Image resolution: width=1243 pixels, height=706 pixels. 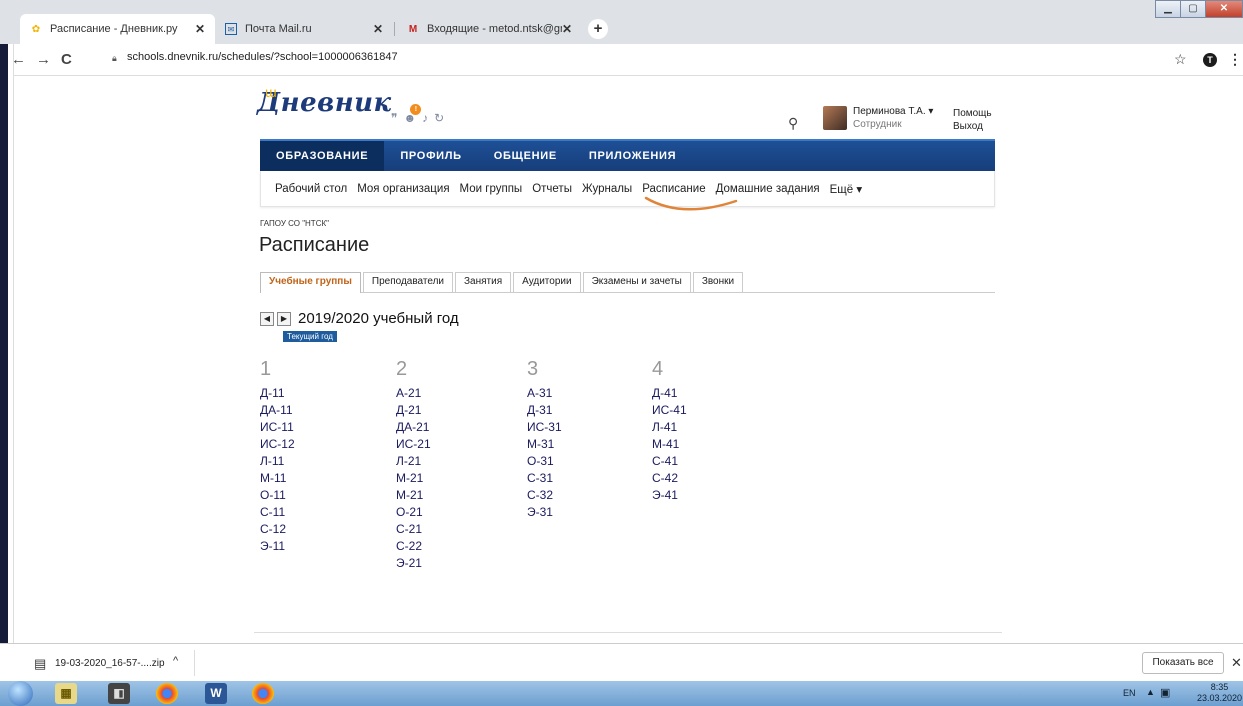 What do you see at coordinates (793, 123) in the screenshot?
I see `search-icon: ⚲` at bounding box center [793, 123].